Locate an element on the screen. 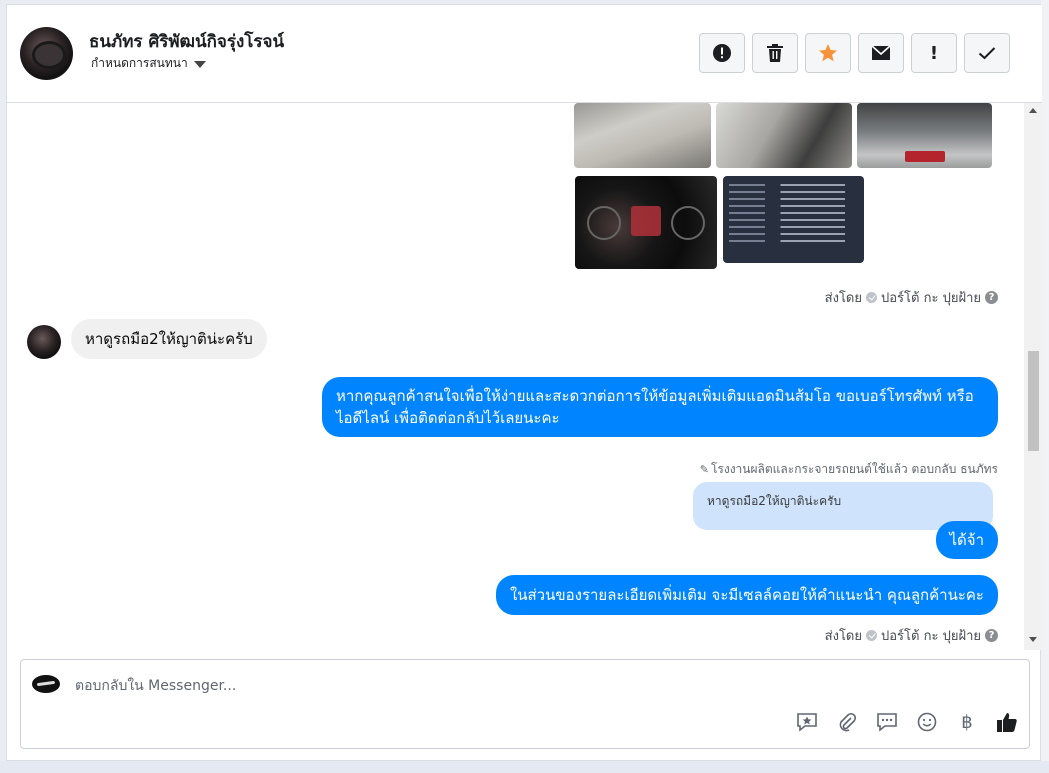  reply-composer: ฿ is located at coordinates (525, 704).